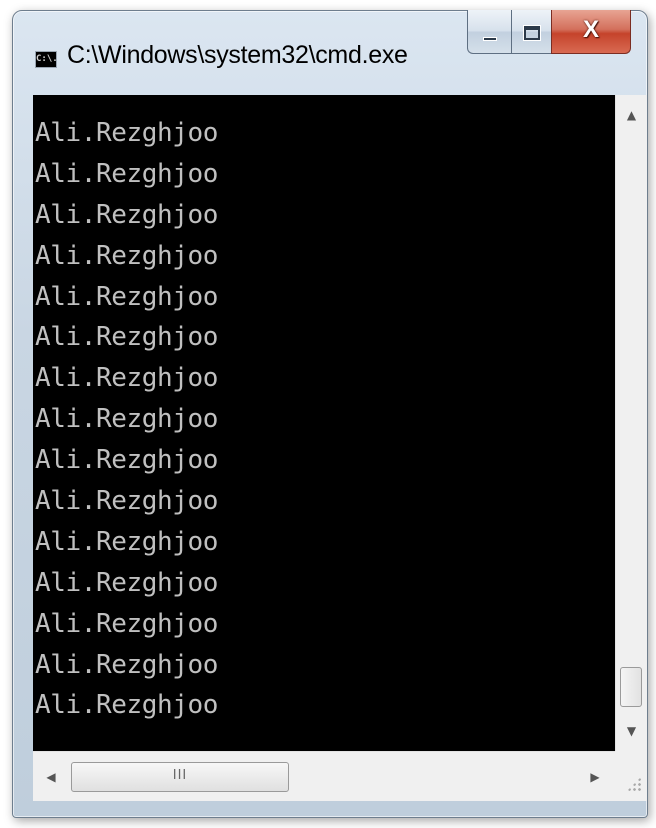 The width and height of the screenshot is (656, 828). Describe the element at coordinates (631, 115) in the screenshot. I see `scroll-up-arrow-icon: ▲` at that location.